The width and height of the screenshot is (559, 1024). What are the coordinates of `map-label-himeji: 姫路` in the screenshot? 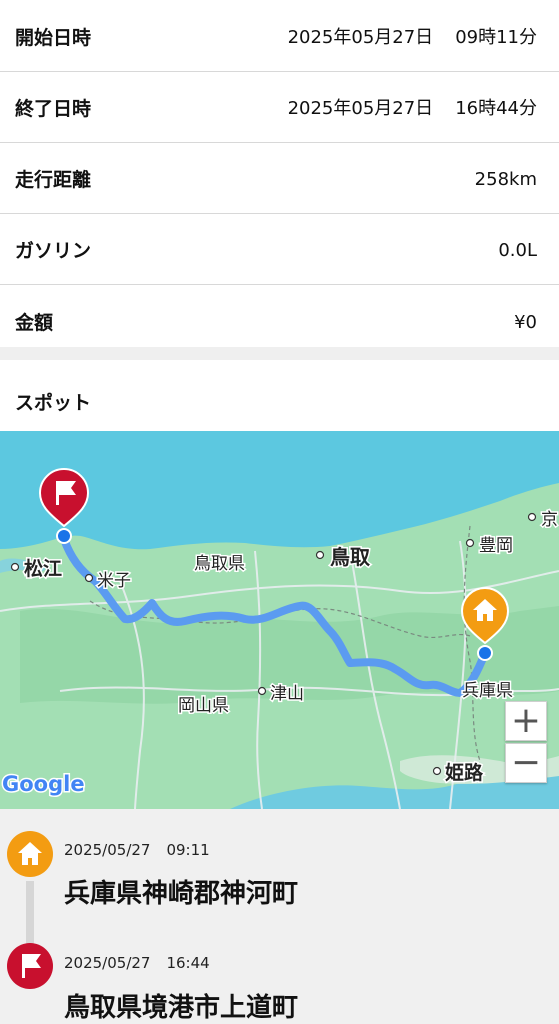 It's located at (464, 772).